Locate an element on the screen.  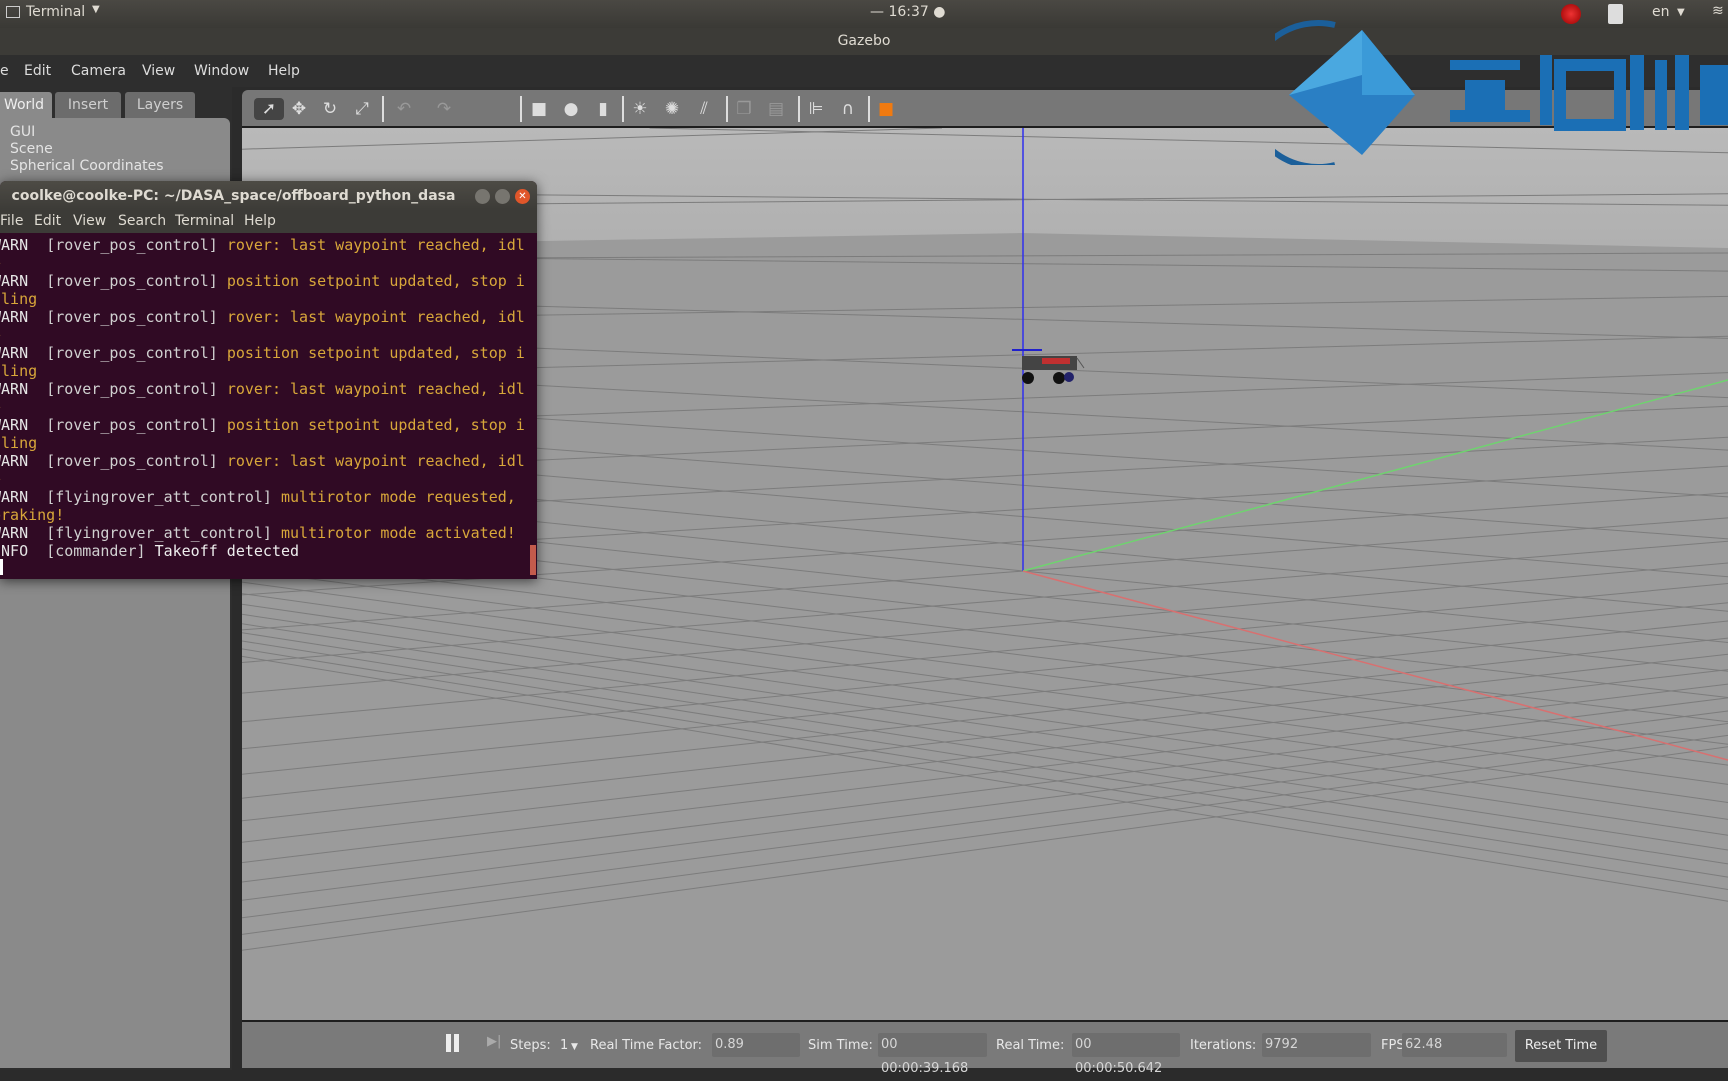
log-module: [commander] is located at coordinates (96, 551).